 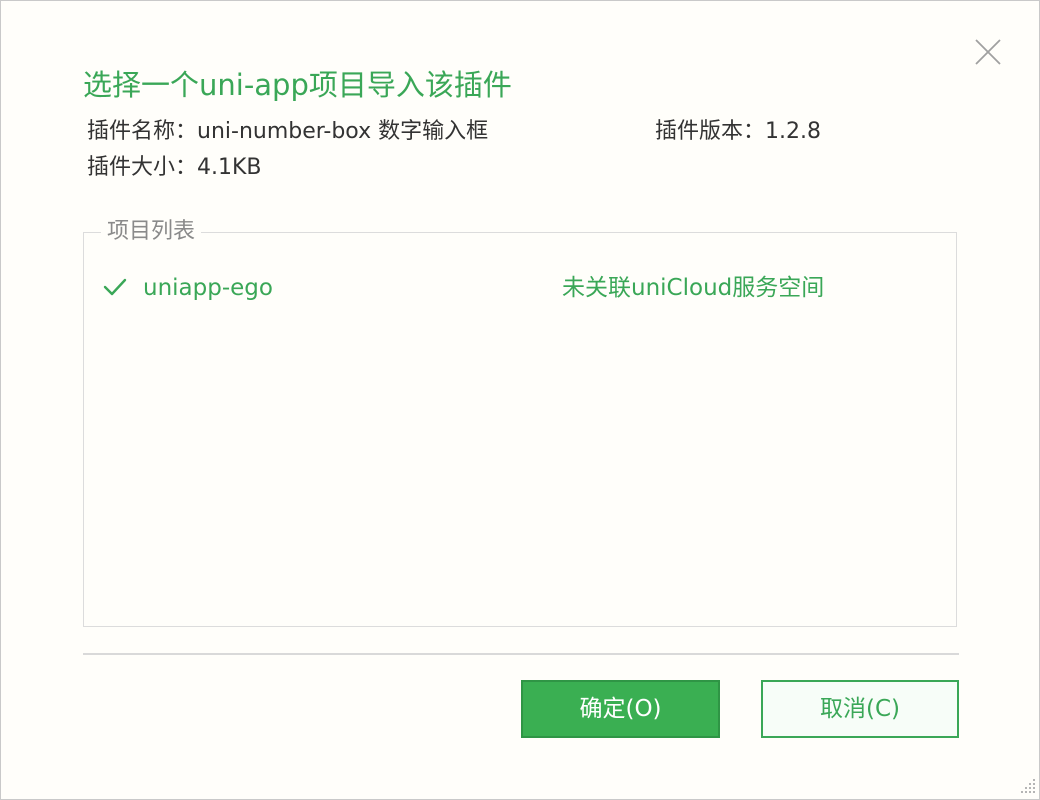 I want to click on resize-grip-icon, so click(x=1029, y=787).